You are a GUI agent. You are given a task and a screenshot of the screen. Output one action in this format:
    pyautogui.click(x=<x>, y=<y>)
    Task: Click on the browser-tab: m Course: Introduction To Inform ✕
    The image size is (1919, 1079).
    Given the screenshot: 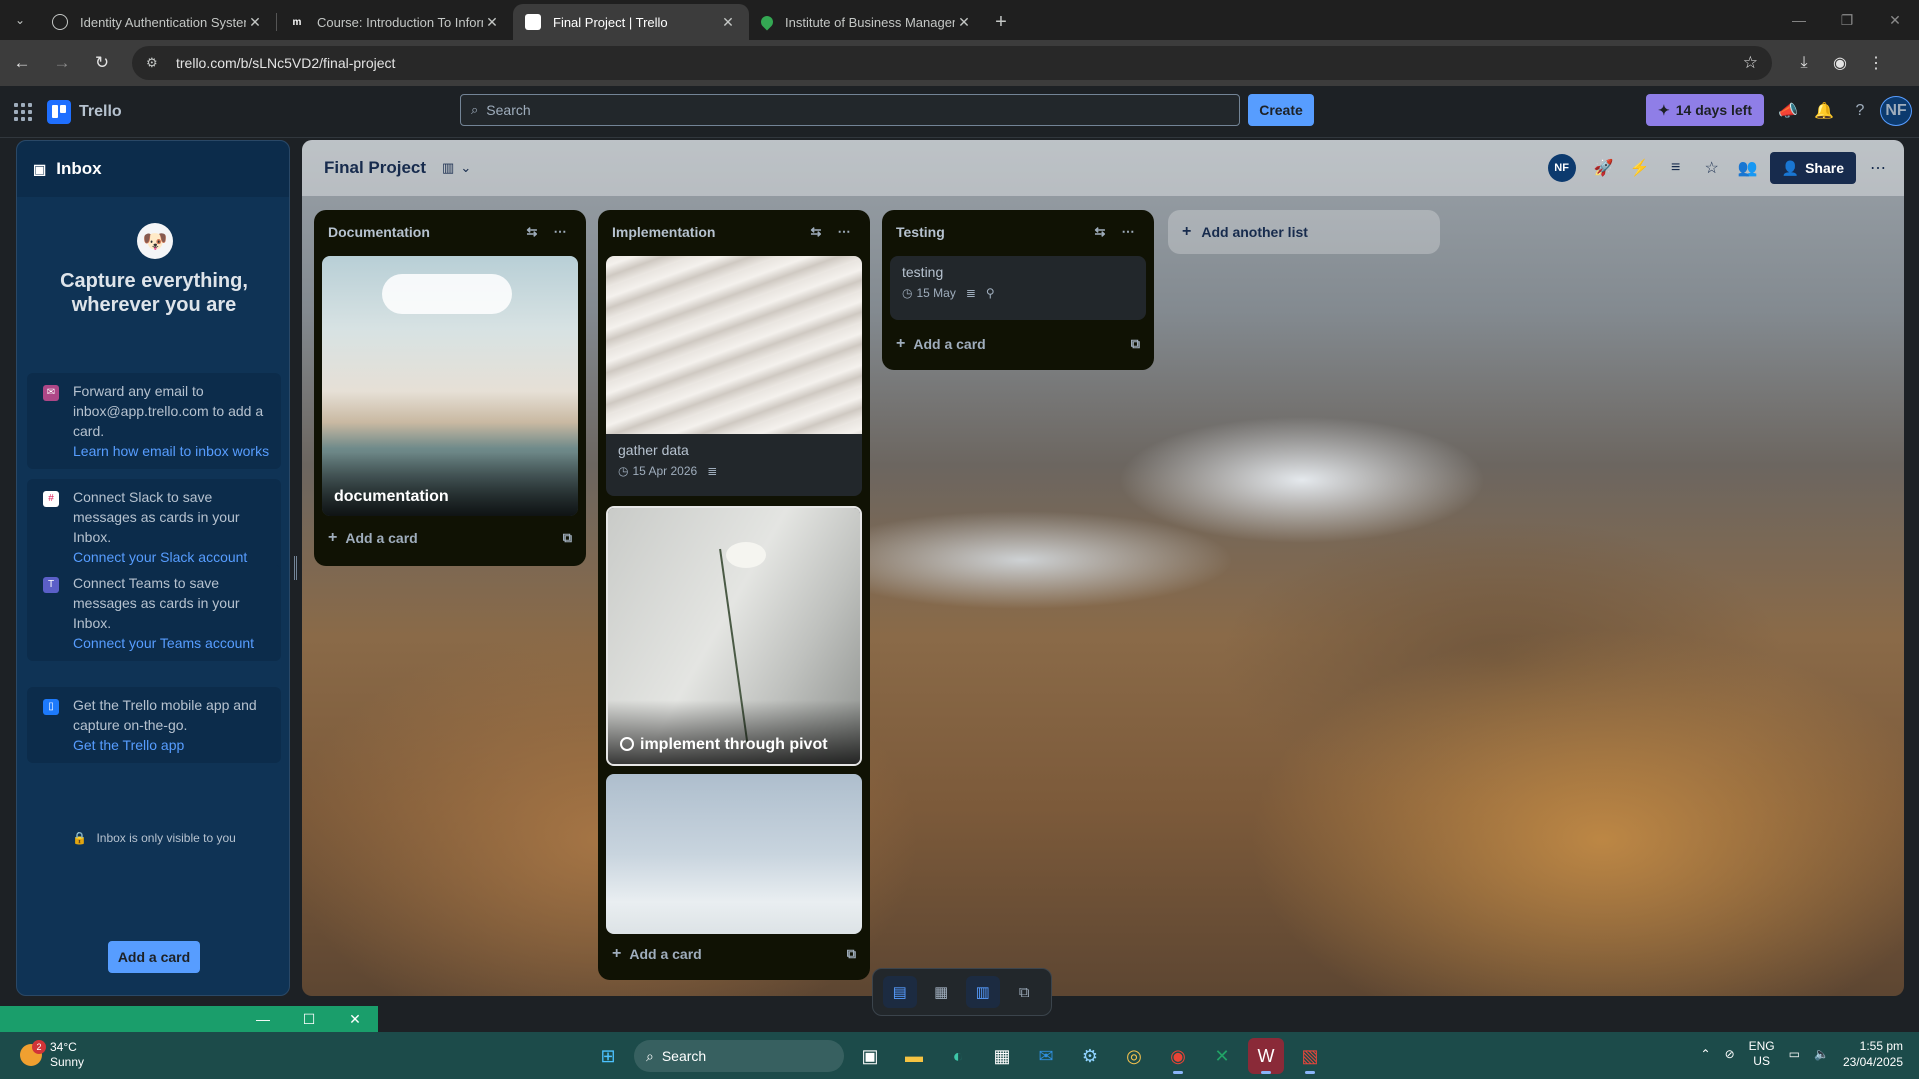 What is the action you would take?
    pyautogui.click(x=395, y=22)
    